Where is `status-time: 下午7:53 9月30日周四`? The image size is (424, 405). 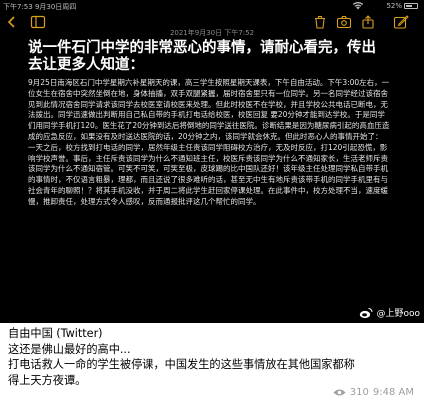
status-time: 下午7:53 9月30日周四 is located at coordinates (40, 7).